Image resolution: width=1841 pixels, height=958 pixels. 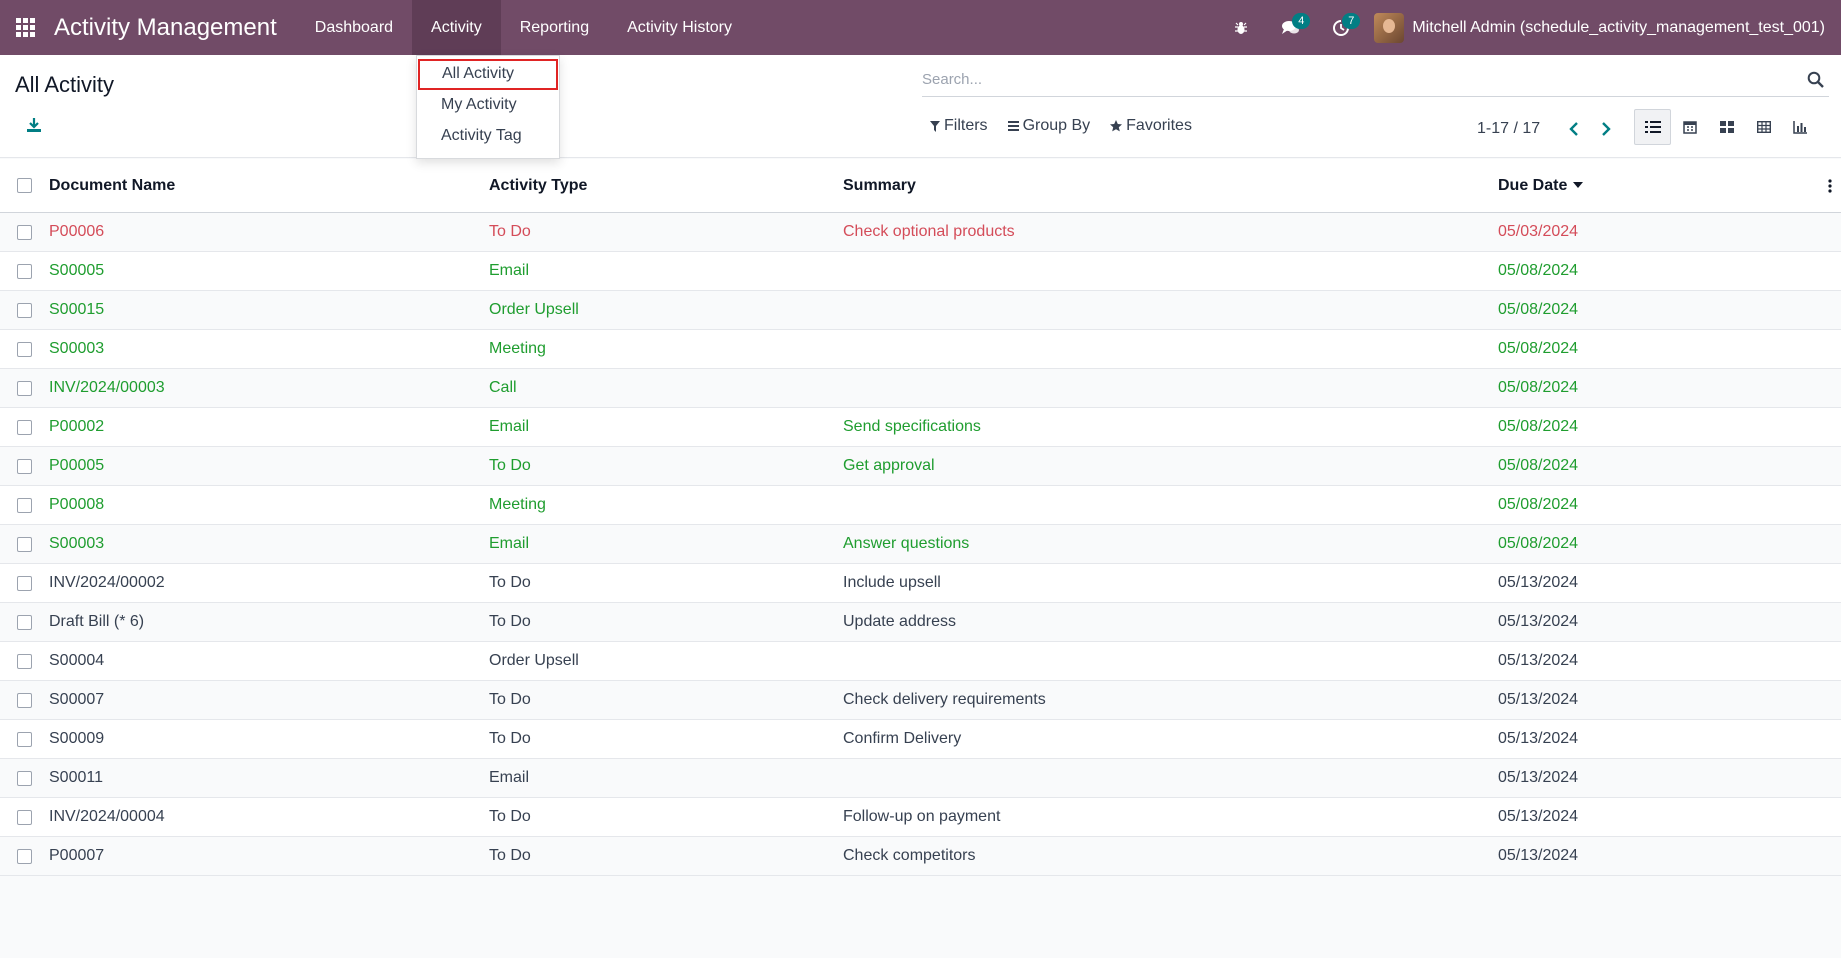 I want to click on cell-document-name: P00005, so click(x=77, y=465).